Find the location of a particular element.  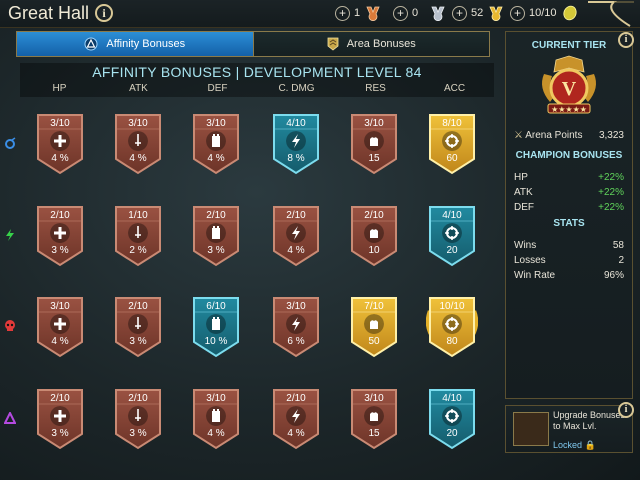

cdmg-icon is located at coordinates (296, 416).